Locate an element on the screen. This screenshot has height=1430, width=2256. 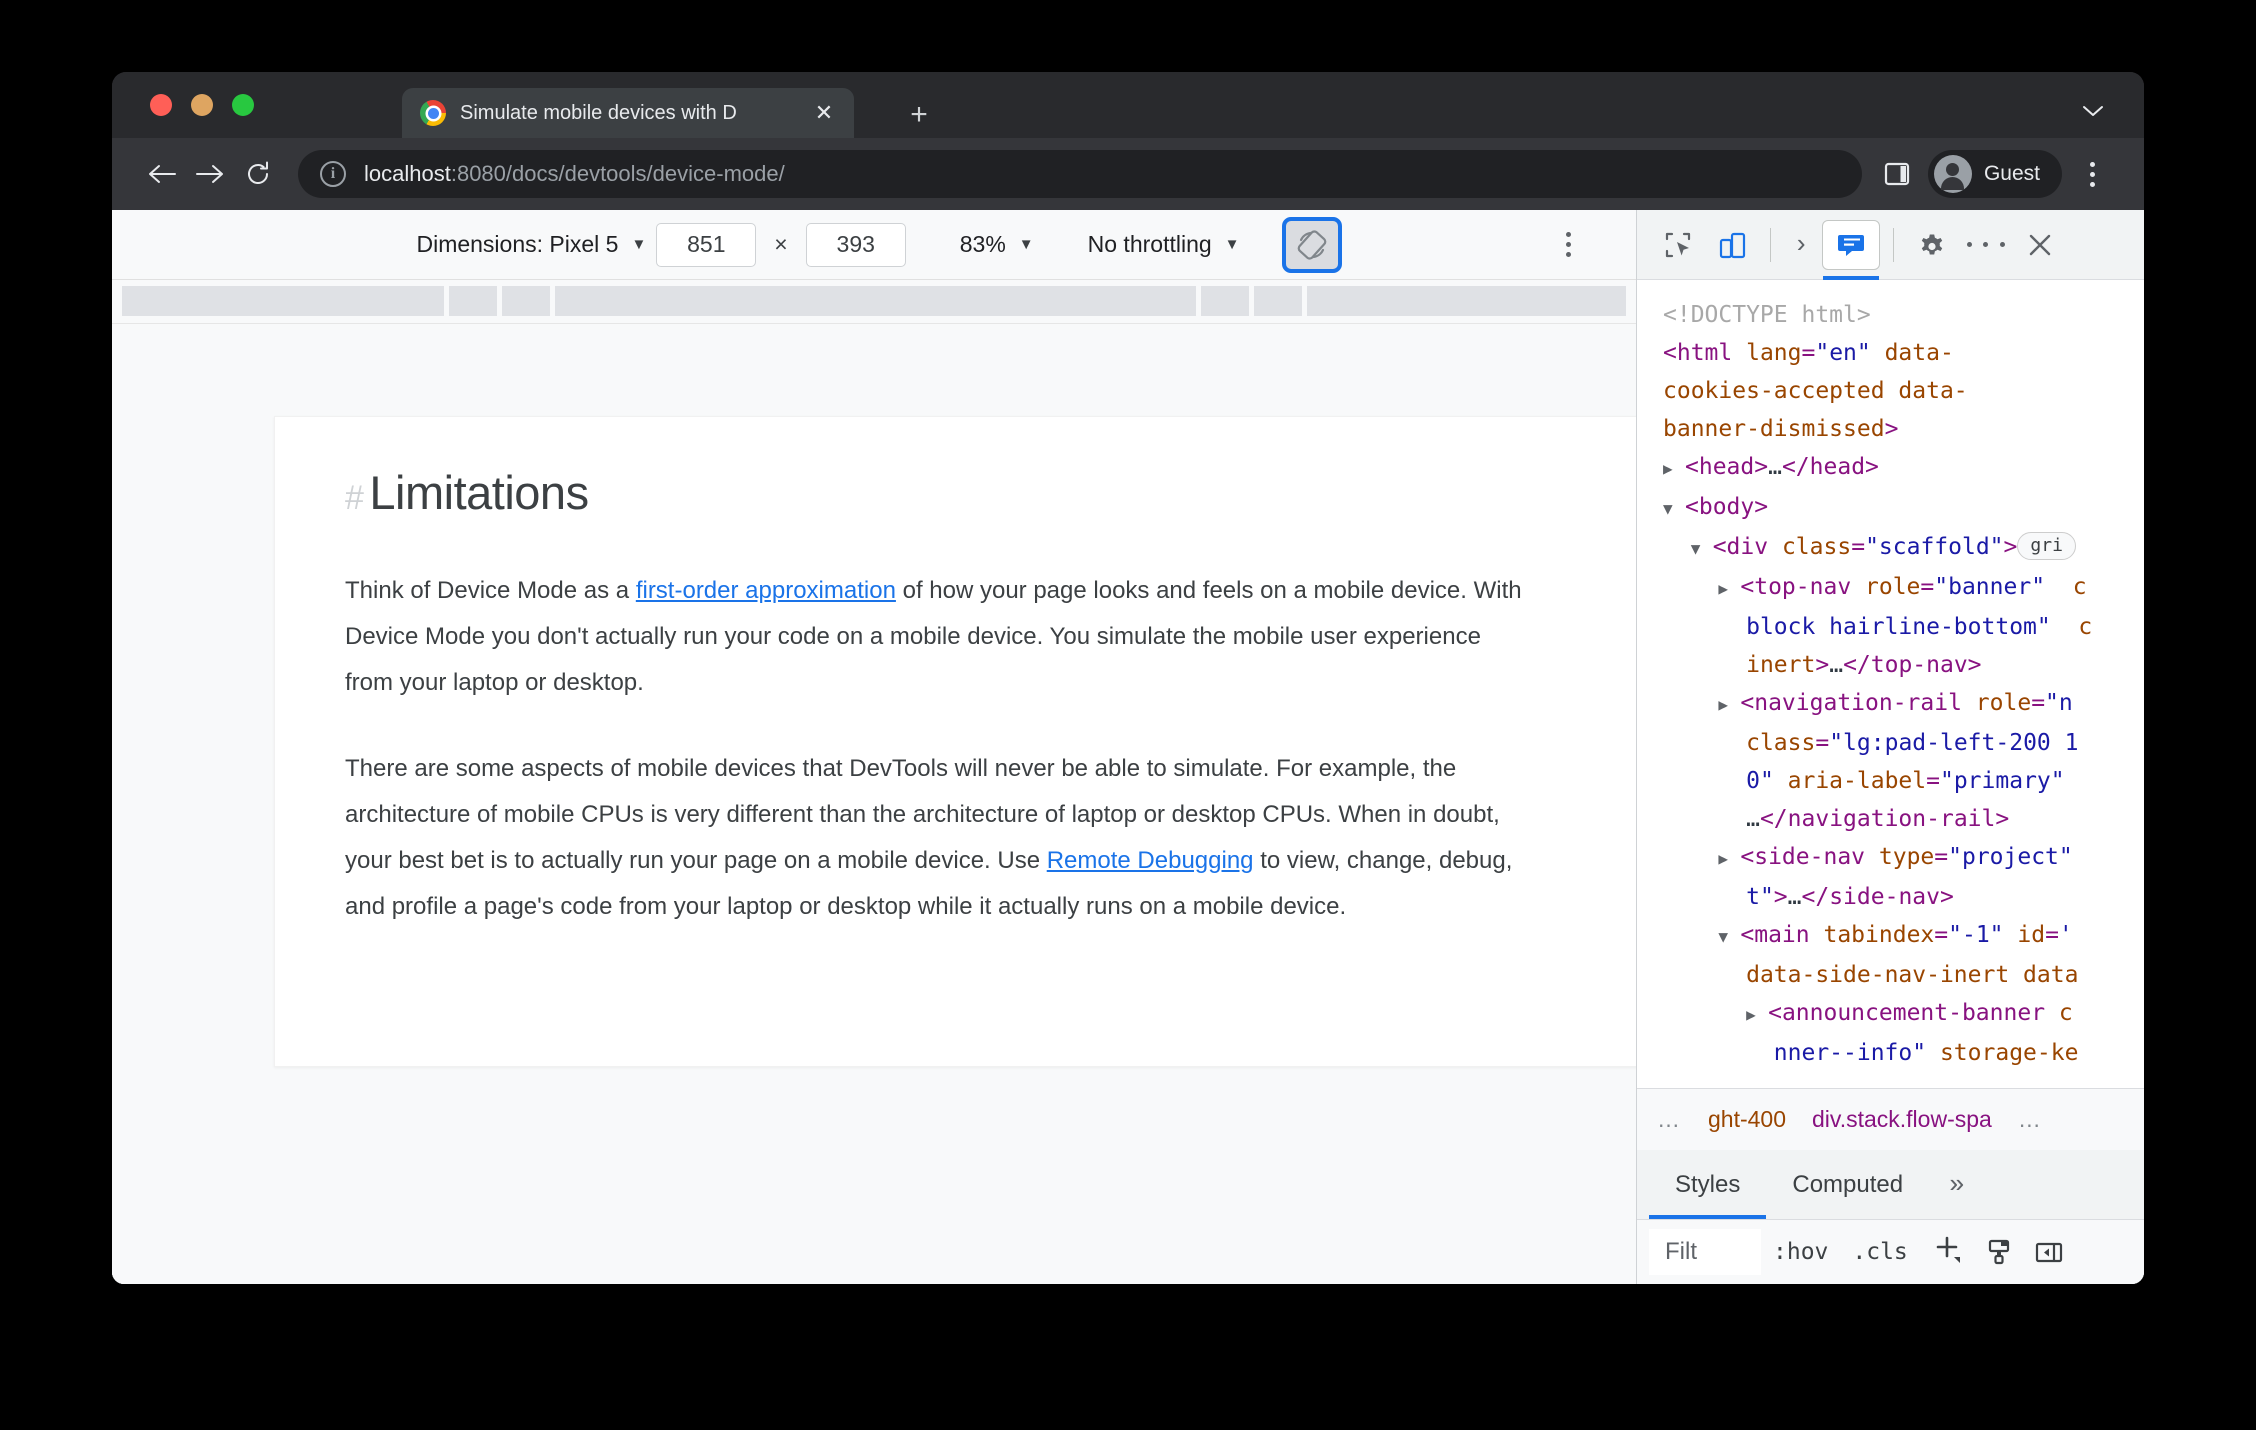
first-order-approximation-link: first-order approximation is located at coordinates (766, 590).